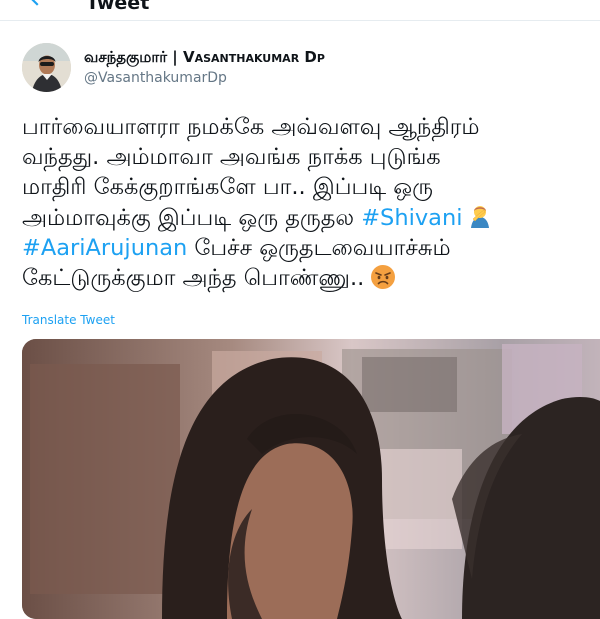  Describe the element at coordinates (300, 20) in the screenshot. I see `header-divider` at that location.